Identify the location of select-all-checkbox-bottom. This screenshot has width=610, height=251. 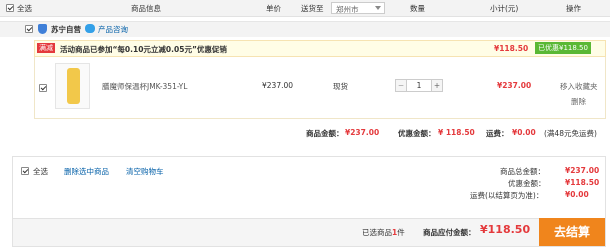
(25, 171).